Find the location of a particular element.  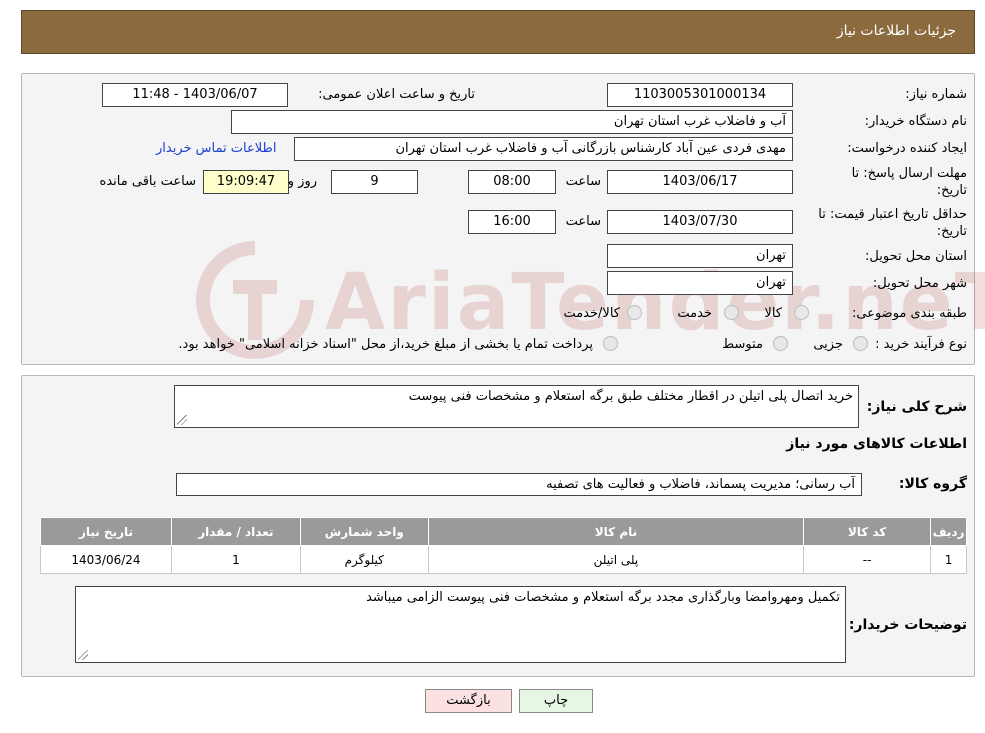

category-service-radio is located at coordinates (731, 312).